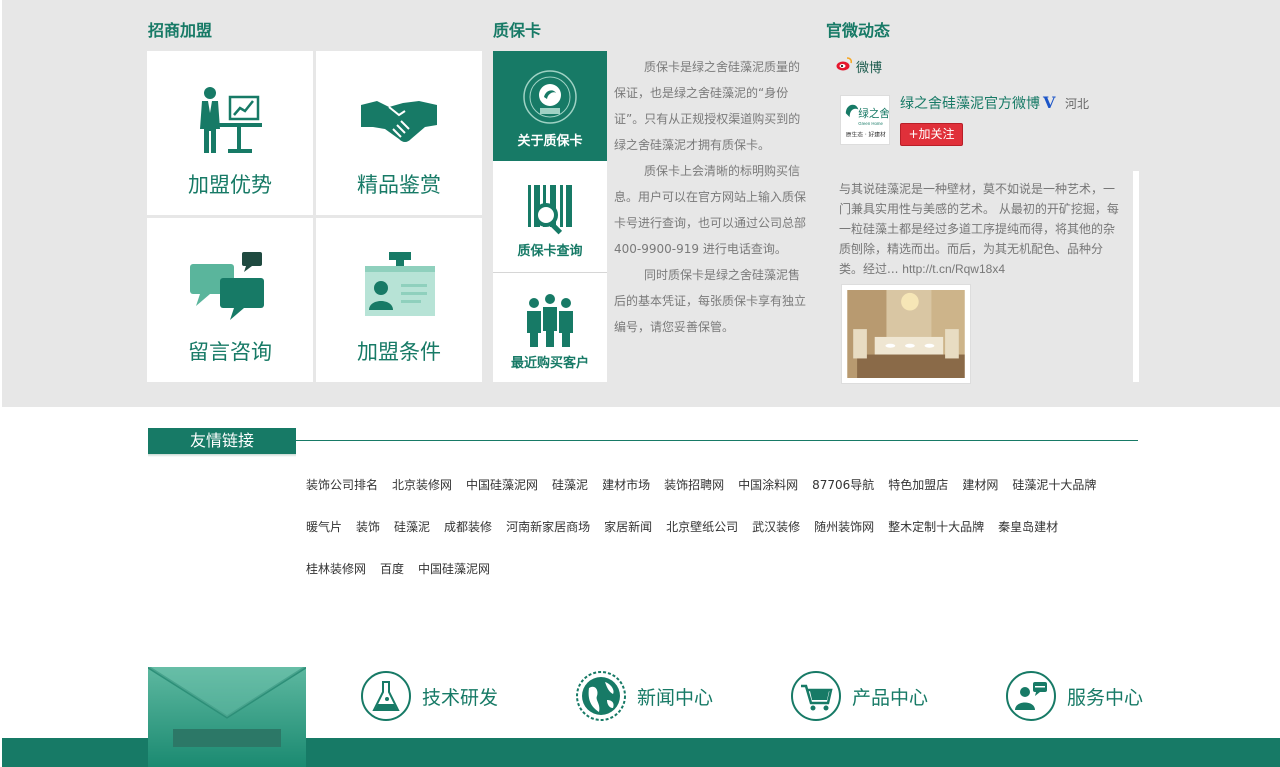  What do you see at coordinates (324, 527) in the screenshot?
I see `friend-link: 暖气片` at bounding box center [324, 527].